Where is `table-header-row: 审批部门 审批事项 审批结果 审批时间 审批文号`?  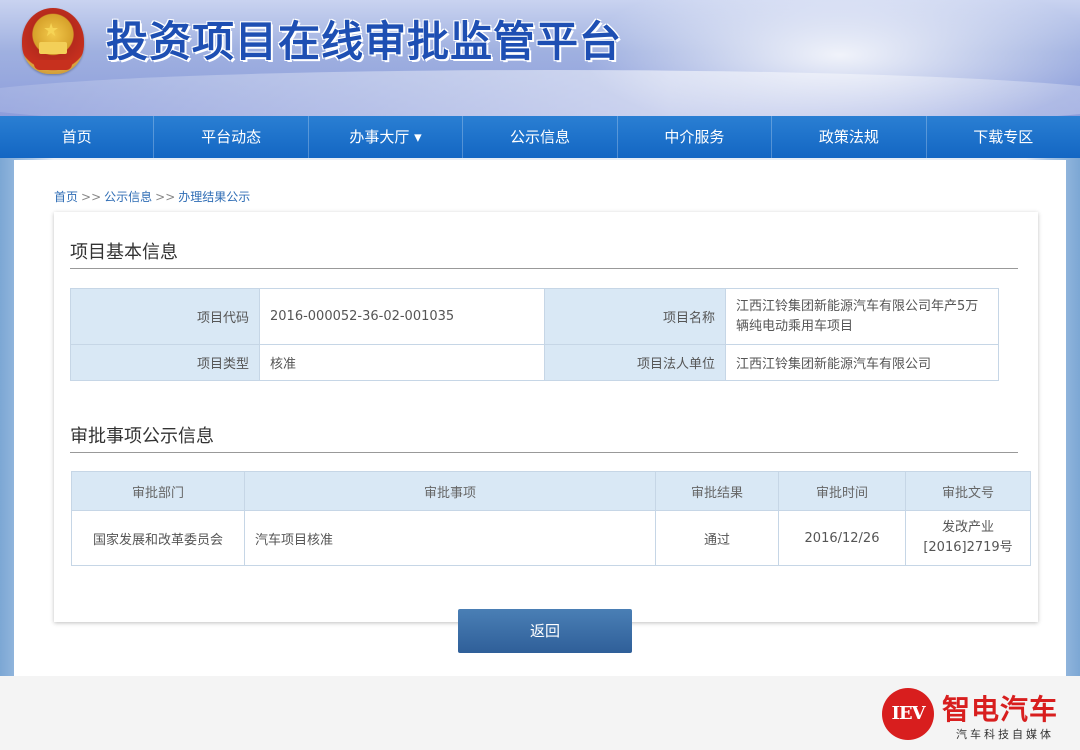 table-header-row: 审批部门 审批事项 审批结果 审批时间 审批文号 is located at coordinates (551, 491).